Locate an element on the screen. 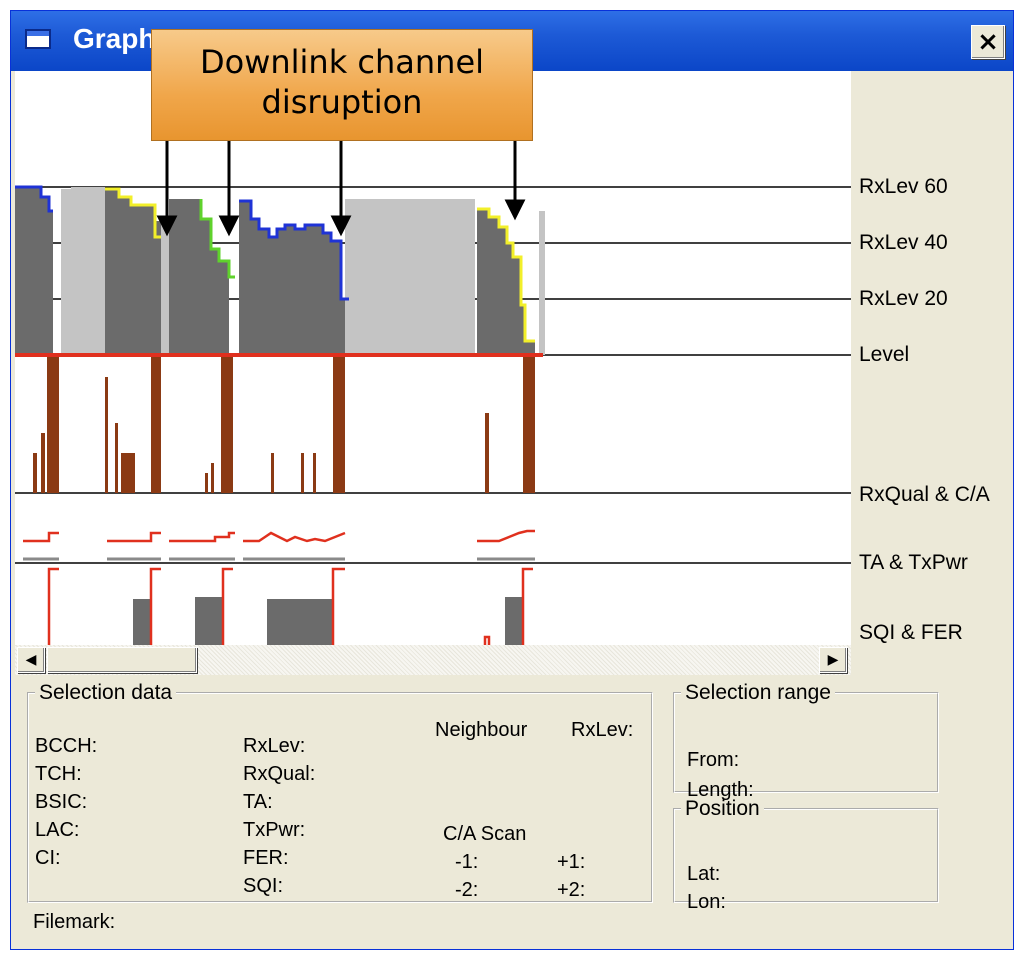 The height and width of the screenshot is (960, 1024). downlink-disruption-callout: Downlink channel disruption is located at coordinates (342, 85).